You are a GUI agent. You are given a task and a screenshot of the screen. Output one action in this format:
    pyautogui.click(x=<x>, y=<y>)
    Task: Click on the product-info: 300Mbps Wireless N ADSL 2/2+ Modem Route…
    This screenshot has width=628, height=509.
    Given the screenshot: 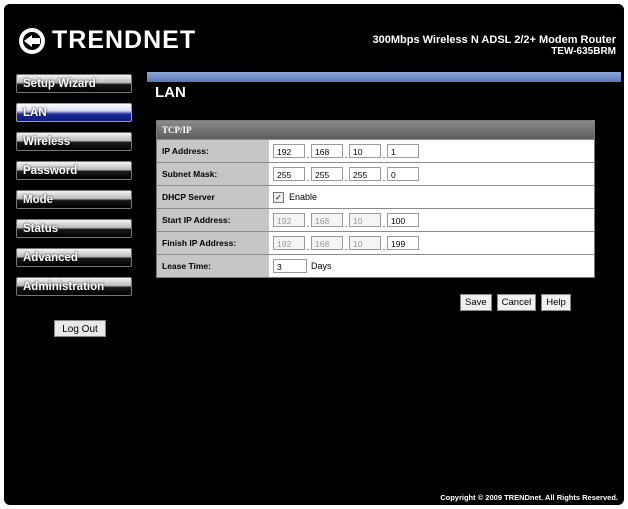 What is the action you would take?
    pyautogui.click(x=495, y=46)
    